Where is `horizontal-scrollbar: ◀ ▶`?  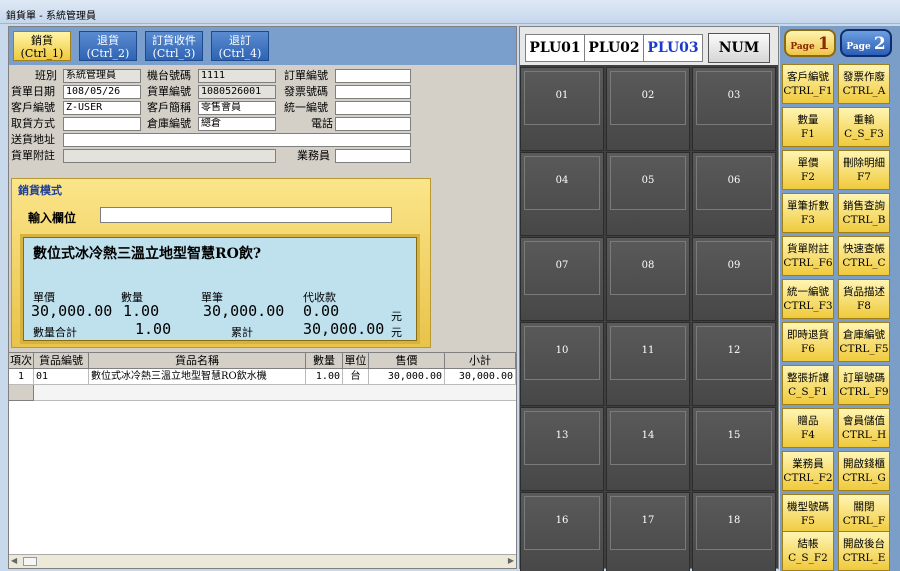
horizontal-scrollbar: ◀ ▶ is located at coordinates (262, 561).